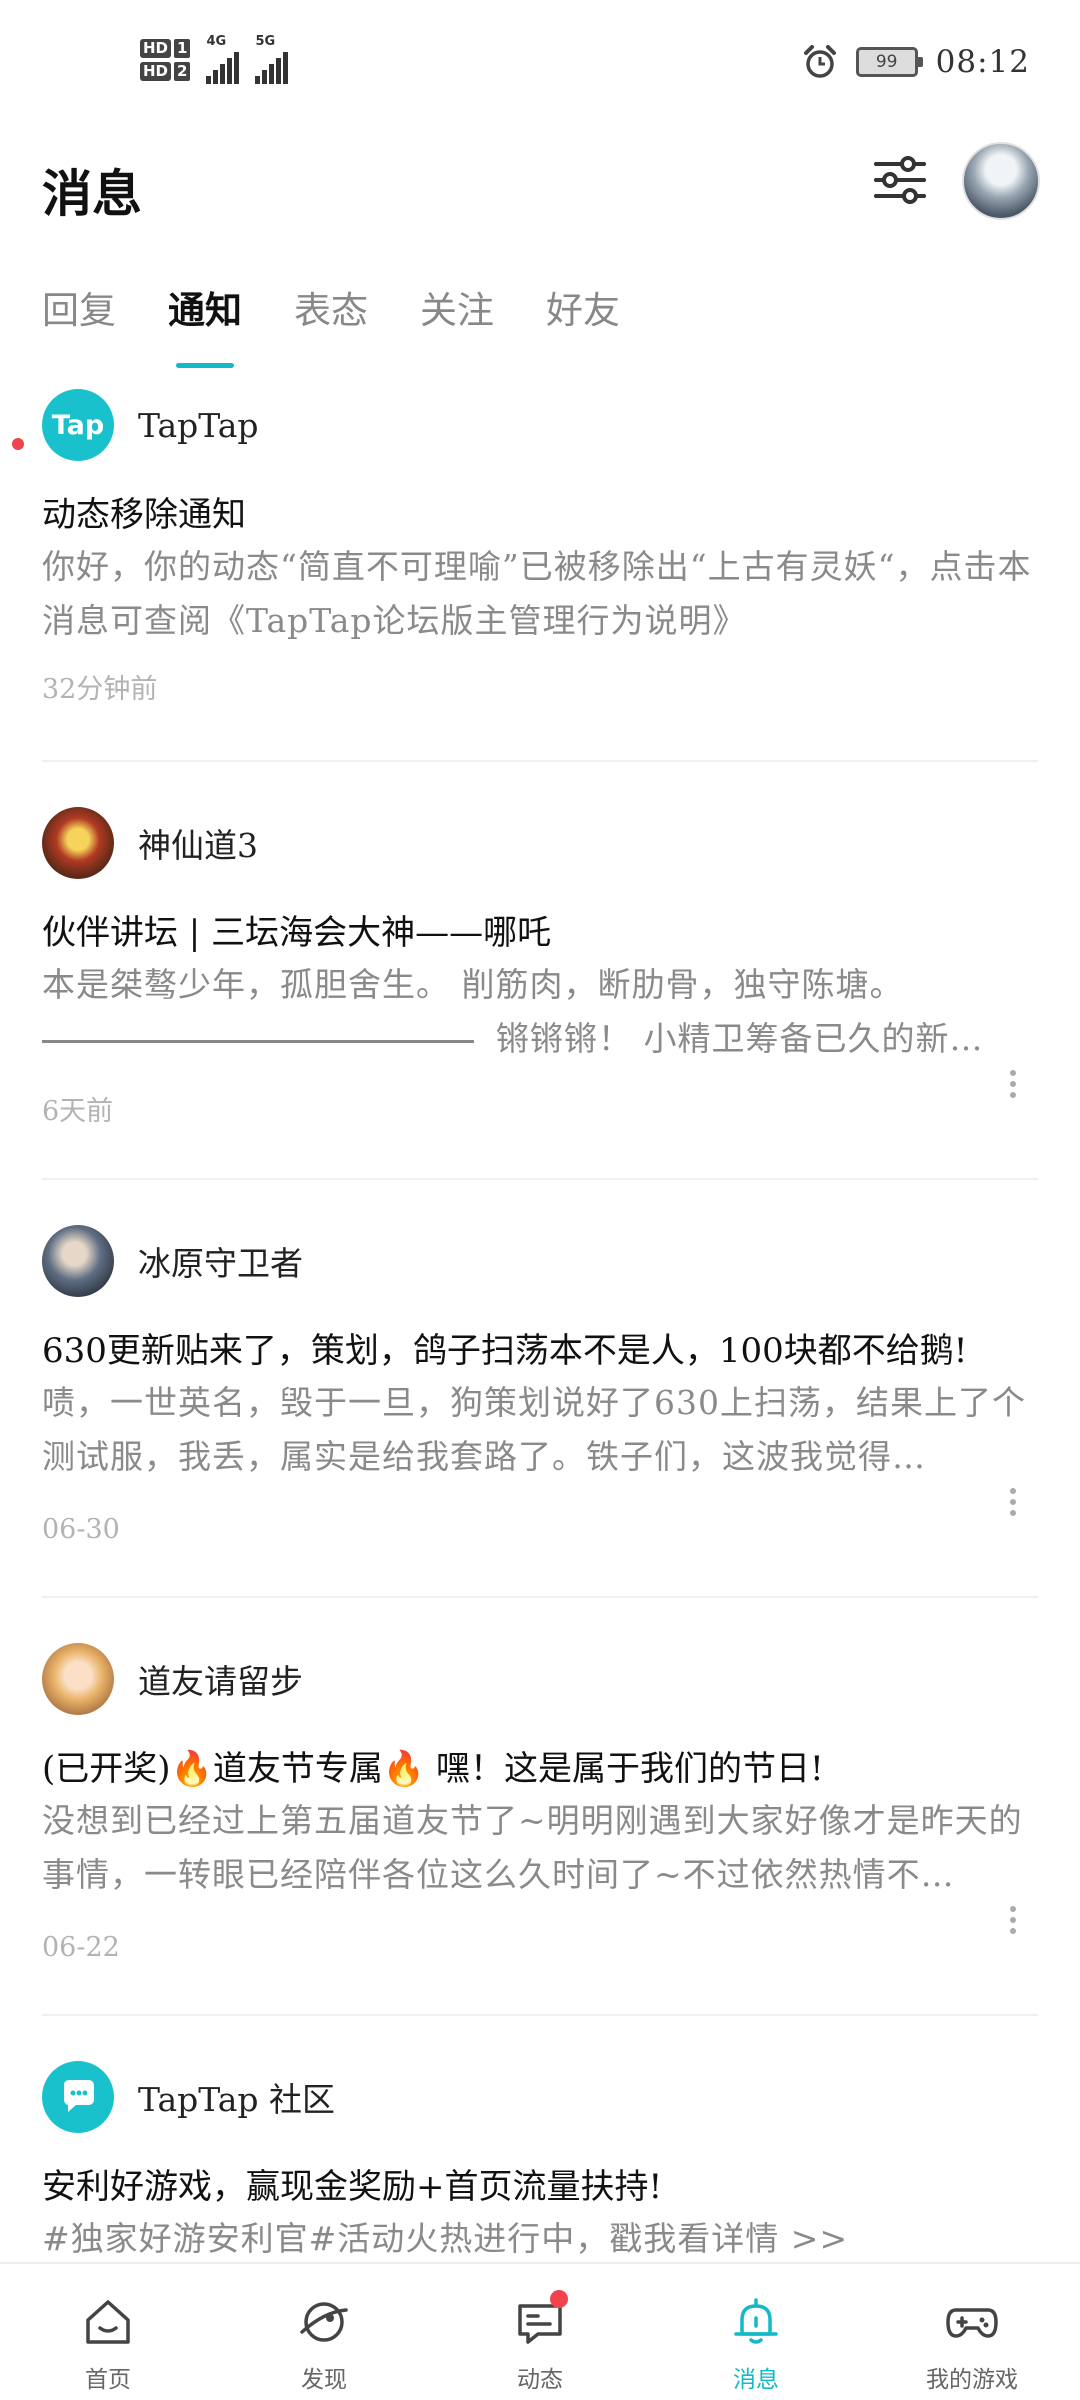 The width and height of the screenshot is (1080, 2400). What do you see at coordinates (1001, 181) in the screenshot?
I see `user-avatar` at bounding box center [1001, 181].